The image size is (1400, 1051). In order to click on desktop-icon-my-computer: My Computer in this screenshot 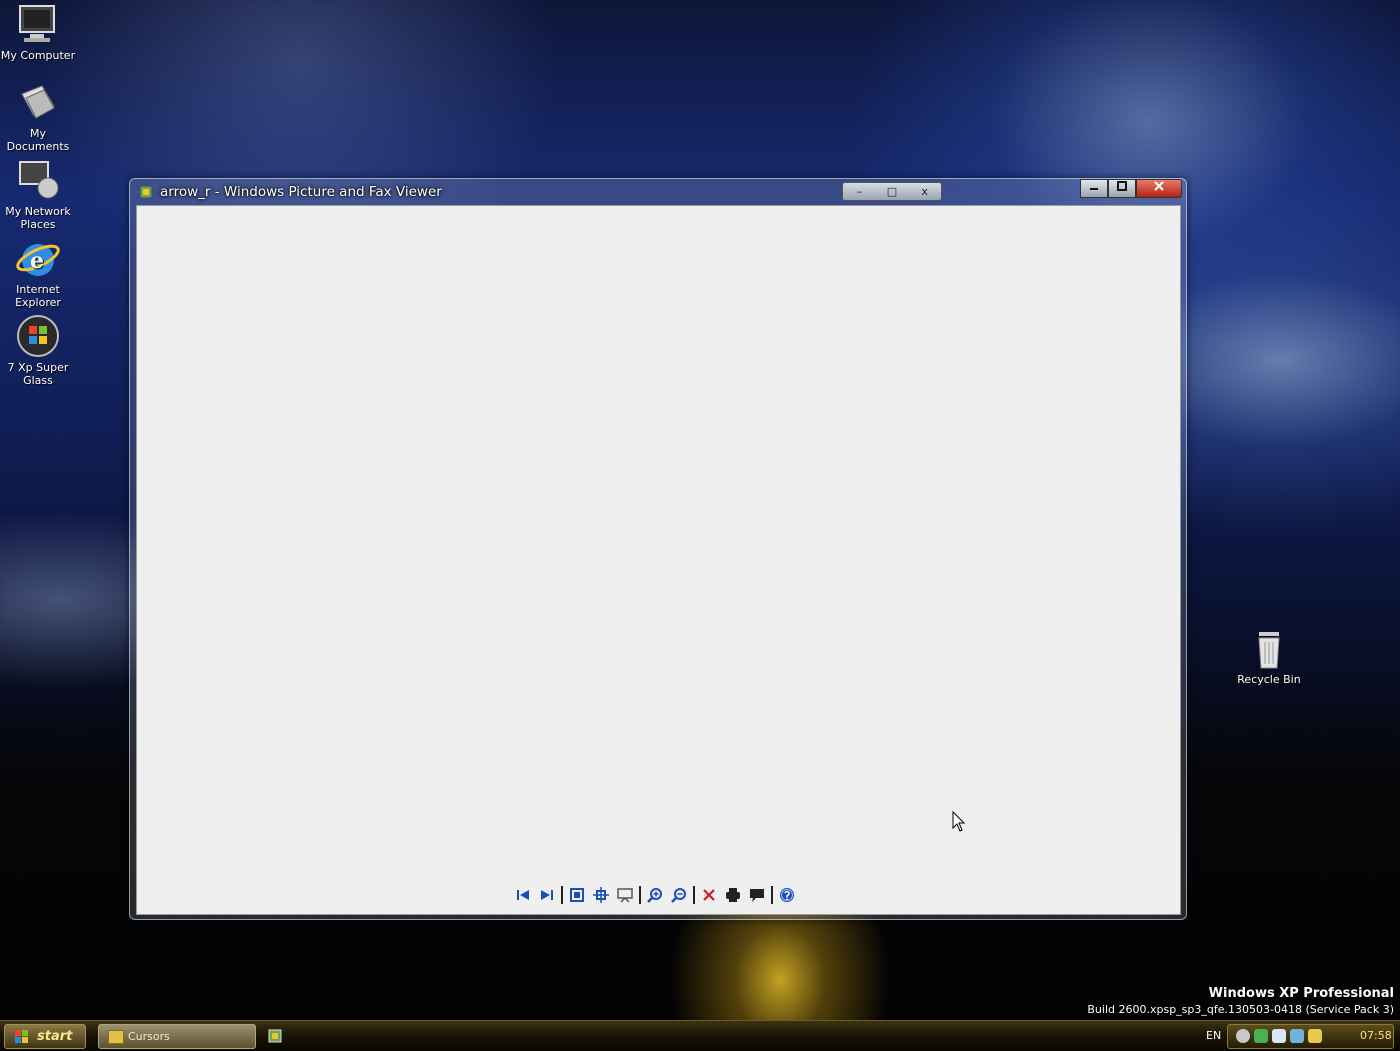, I will do `click(38, 32)`.